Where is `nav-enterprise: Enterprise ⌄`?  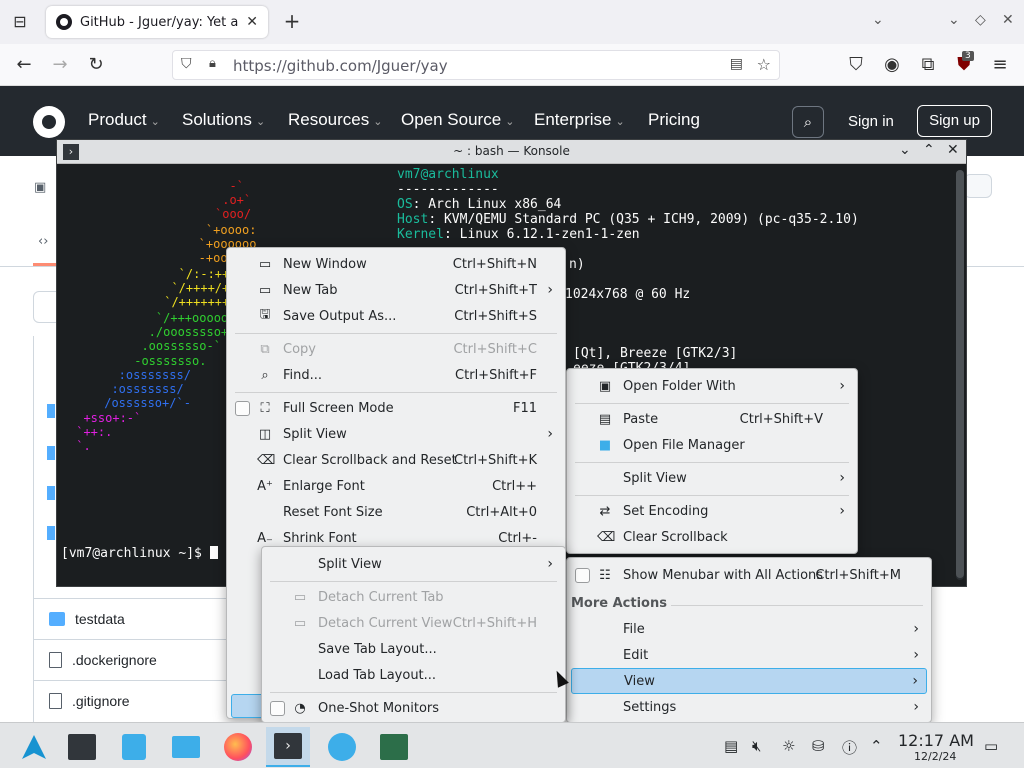 nav-enterprise: Enterprise ⌄ is located at coordinates (579, 120).